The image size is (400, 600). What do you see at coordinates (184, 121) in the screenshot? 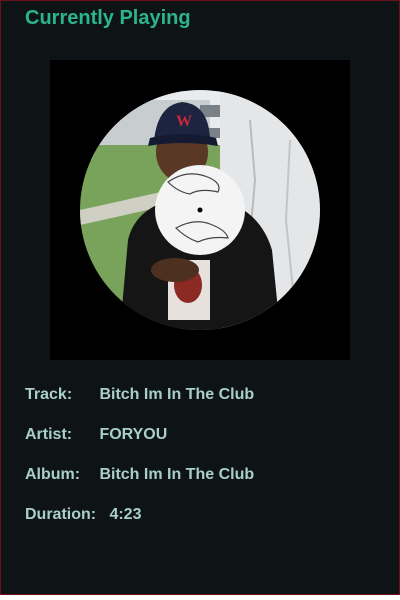
I see `svg-text: W` at bounding box center [184, 121].